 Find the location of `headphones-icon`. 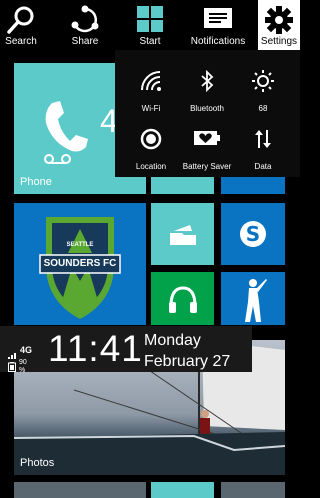

headphones-icon is located at coordinates (183, 299).